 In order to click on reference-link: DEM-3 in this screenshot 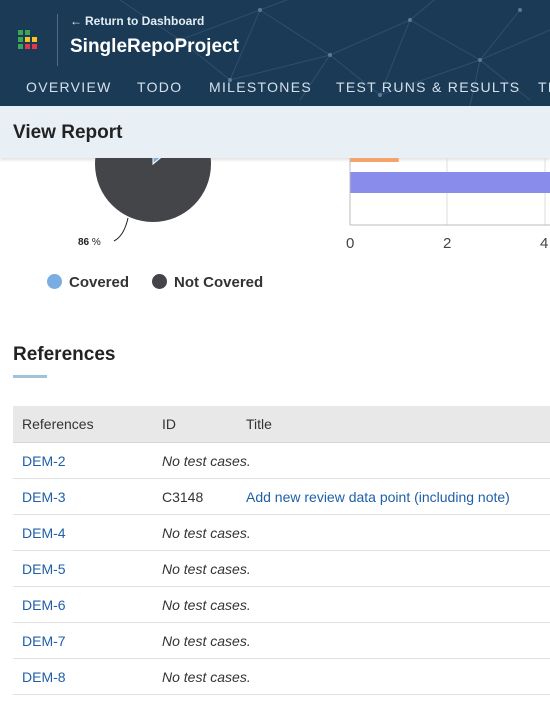, I will do `click(44, 497)`.